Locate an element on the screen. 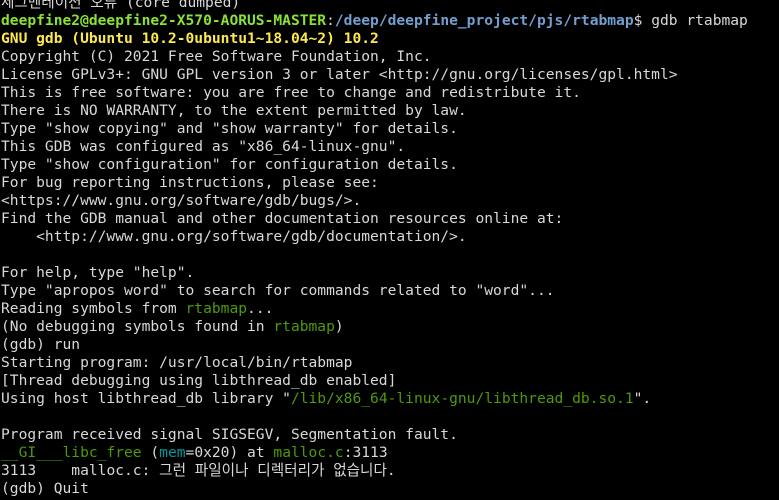 The height and width of the screenshot is (500, 779). terminal-text-segment: =0x20) at is located at coordinates (229, 452).